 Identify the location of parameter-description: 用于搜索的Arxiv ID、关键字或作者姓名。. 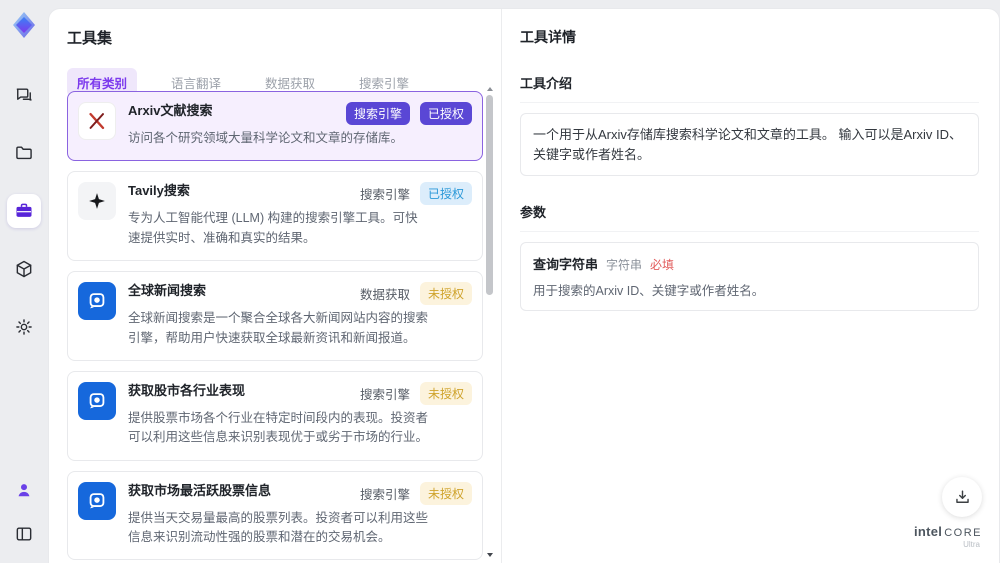
(649, 291).